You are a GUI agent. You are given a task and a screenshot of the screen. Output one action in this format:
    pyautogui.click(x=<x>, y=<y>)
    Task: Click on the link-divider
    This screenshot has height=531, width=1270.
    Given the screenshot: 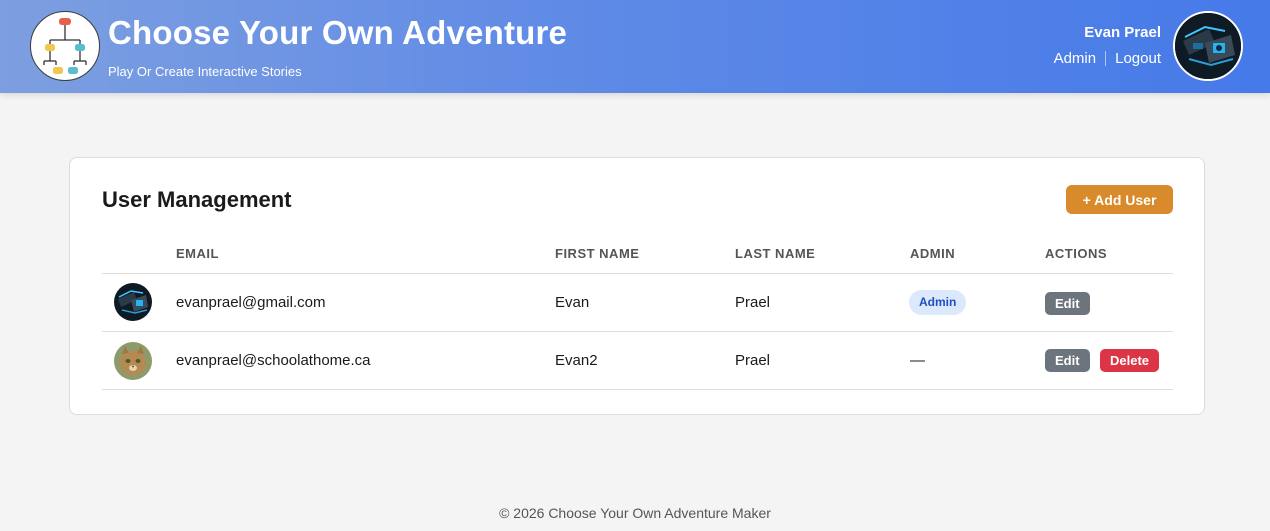 What is the action you would take?
    pyautogui.click(x=1106, y=58)
    